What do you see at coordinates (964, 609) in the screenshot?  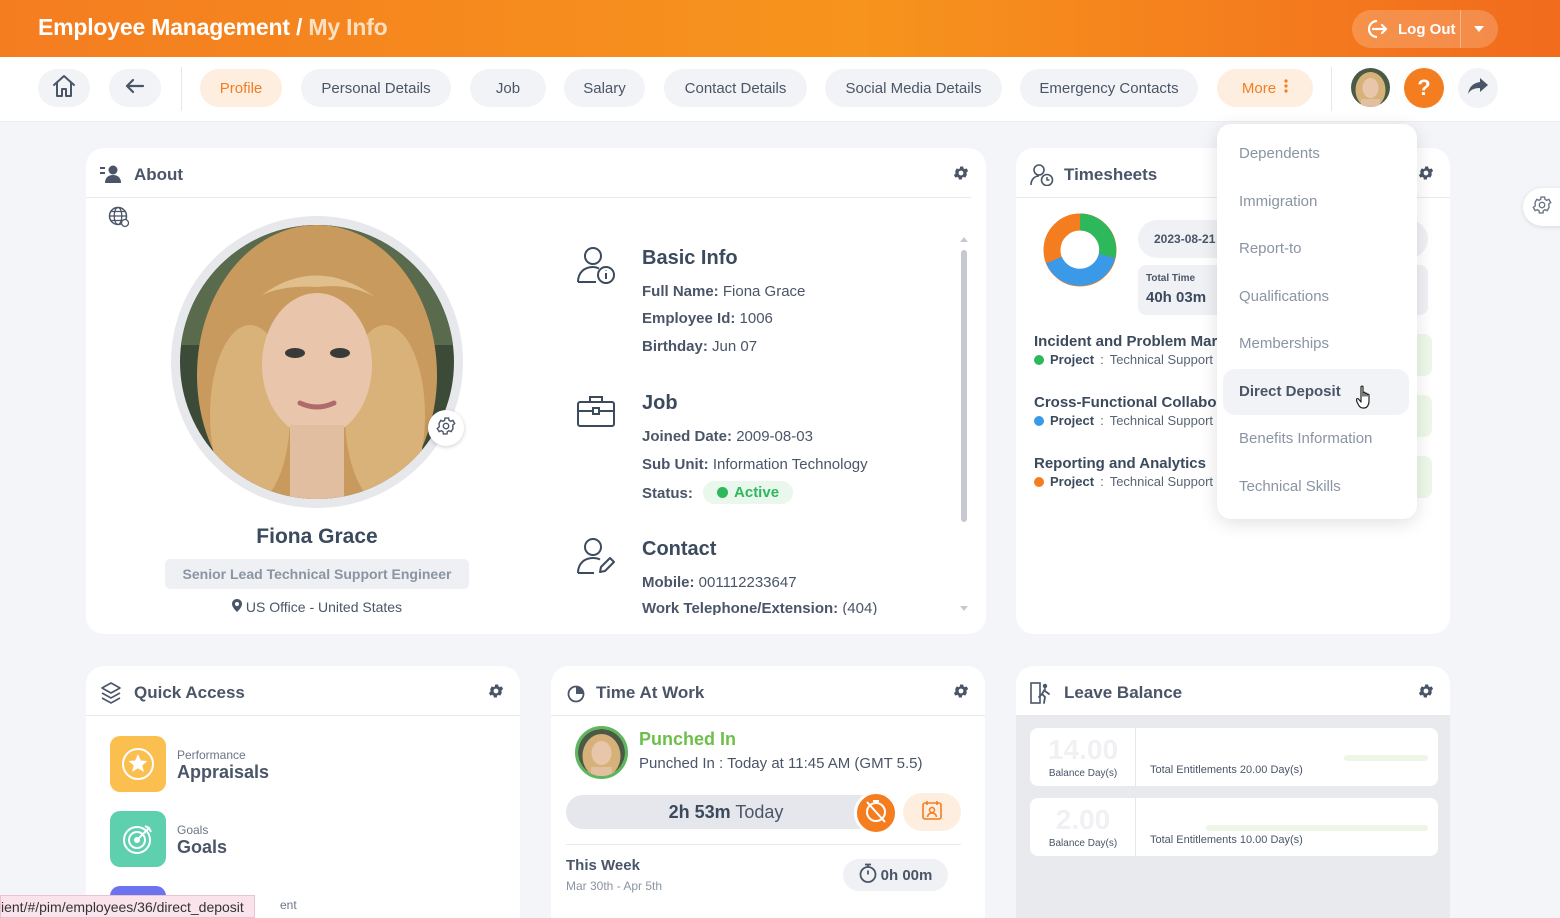 I see `scroll-down-icon` at bounding box center [964, 609].